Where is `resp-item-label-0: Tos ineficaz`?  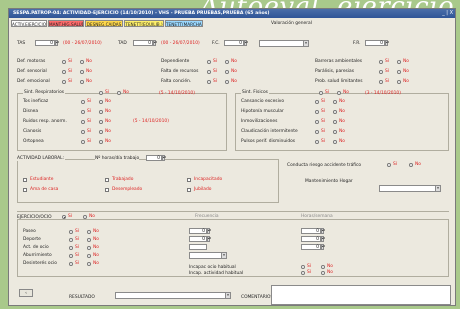 resp-item-label-0: Tos ineficaz is located at coordinates (36, 101).